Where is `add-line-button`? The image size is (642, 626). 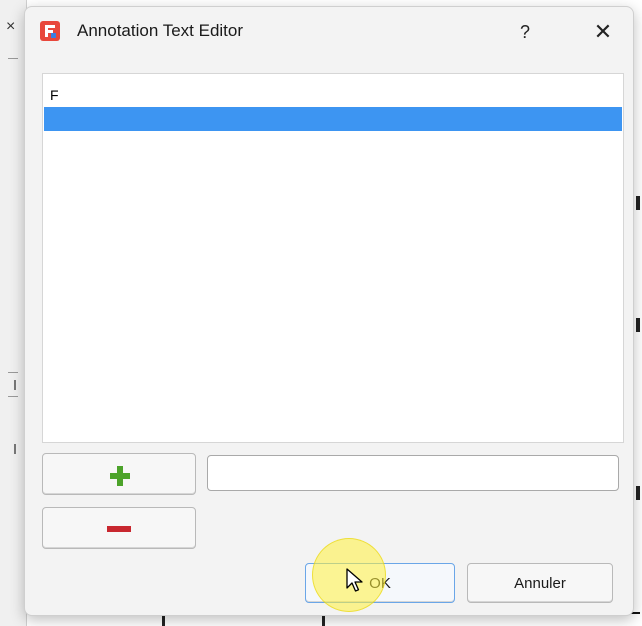
add-line-button is located at coordinates (119, 474).